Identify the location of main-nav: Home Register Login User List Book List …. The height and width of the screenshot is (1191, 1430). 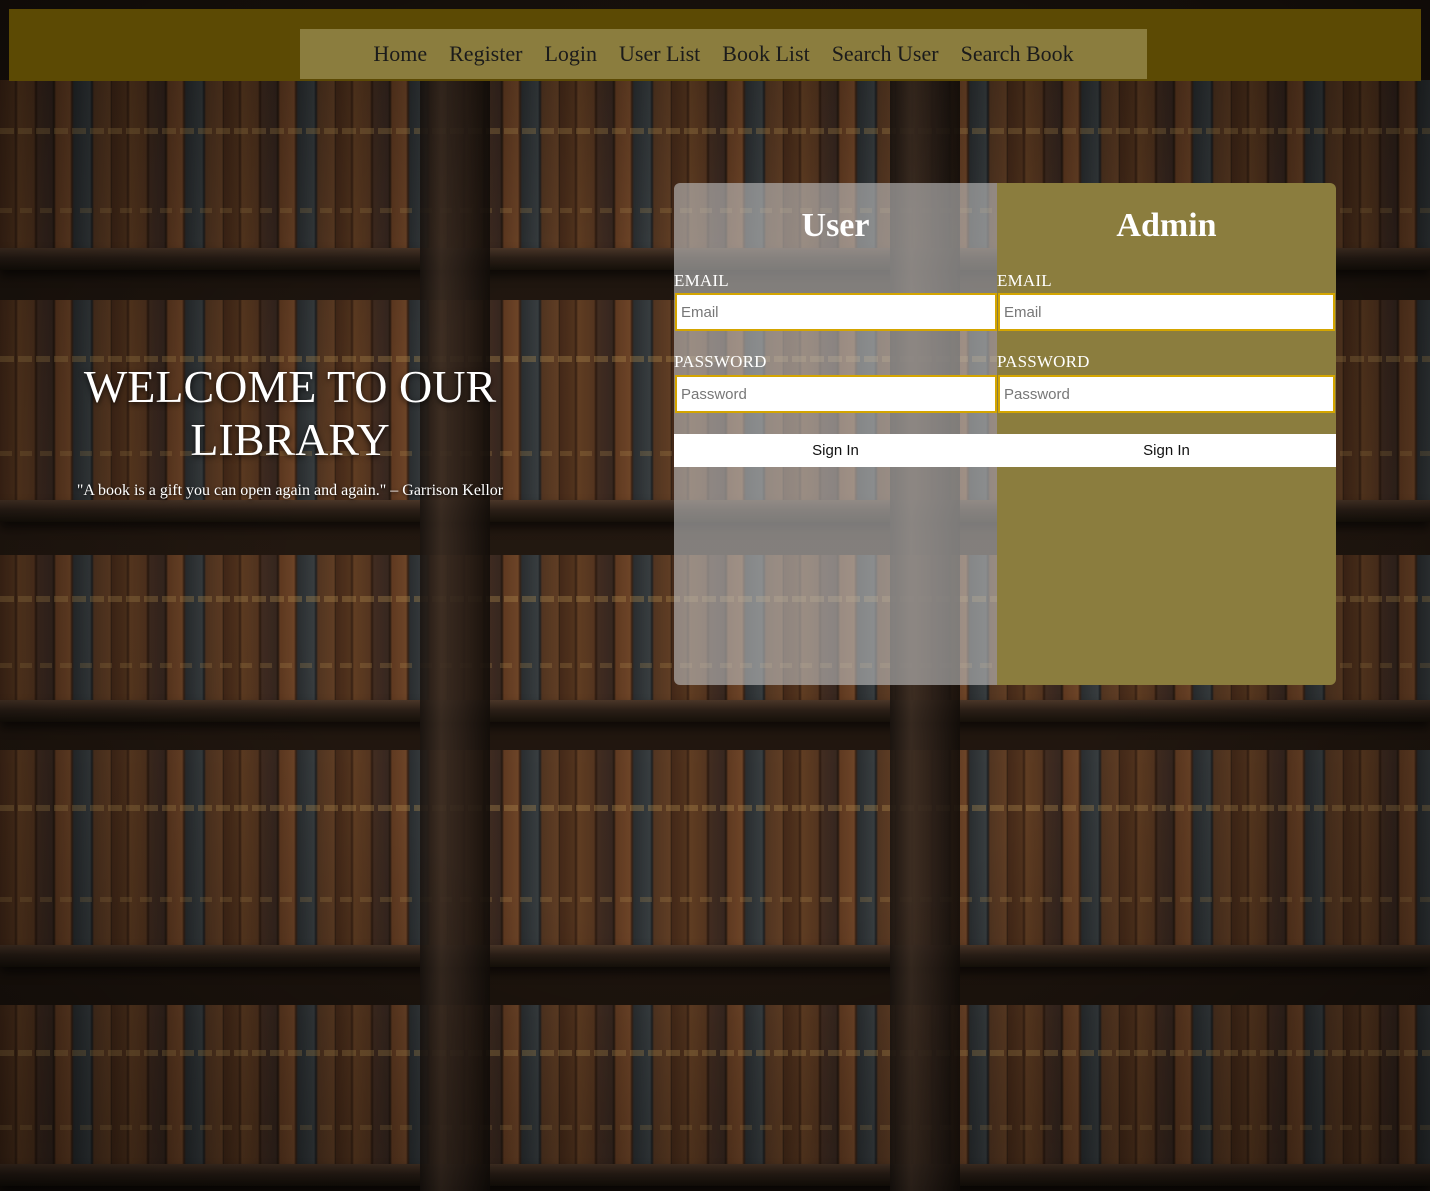
(723, 54).